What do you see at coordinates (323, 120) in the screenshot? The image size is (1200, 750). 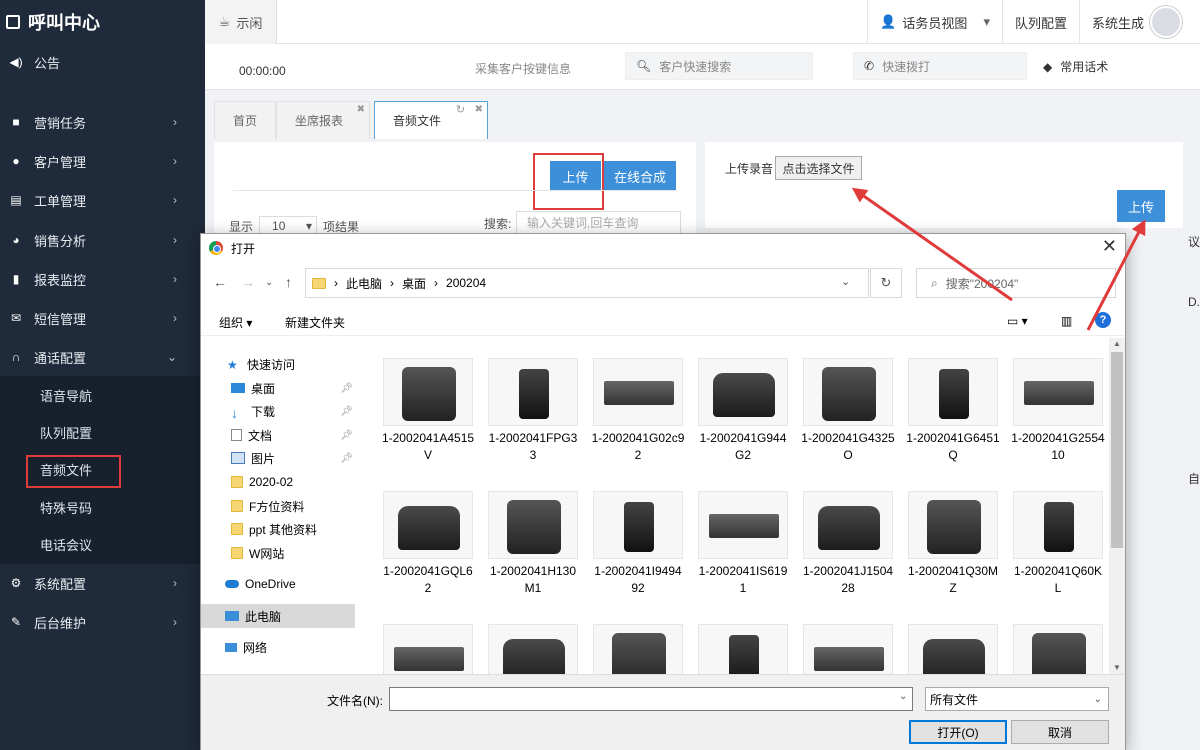 I see `tab-agent-report: 坐席报表 ✖` at bounding box center [323, 120].